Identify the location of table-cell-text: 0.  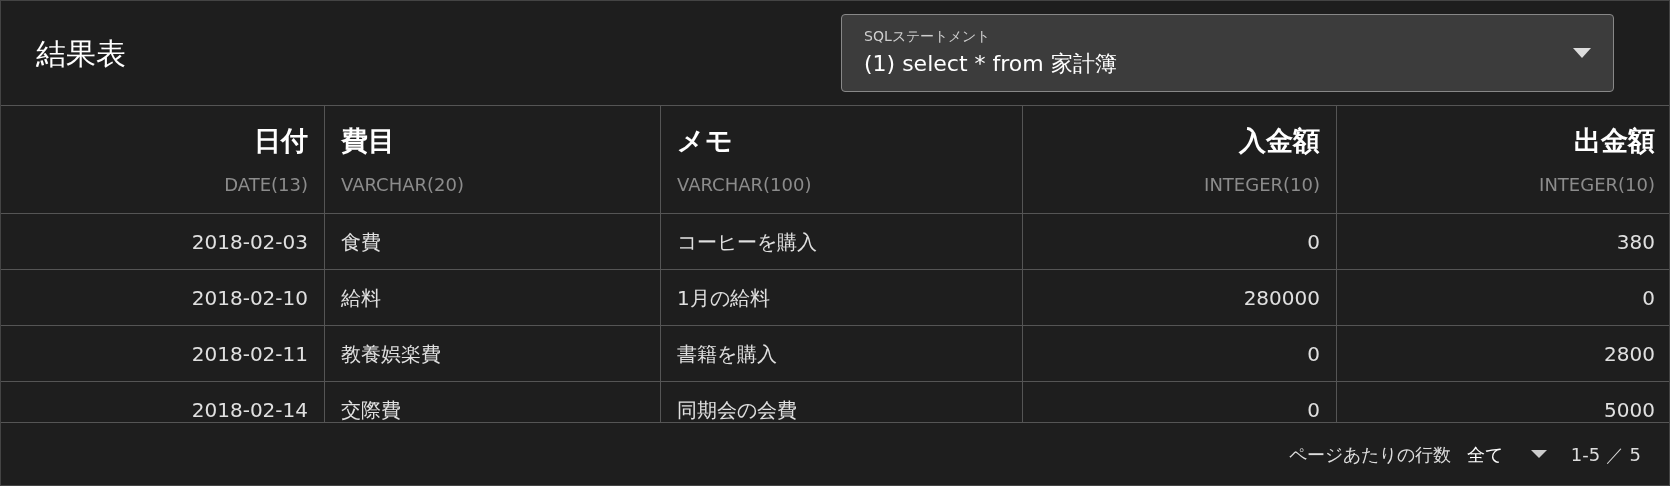
(1648, 298).